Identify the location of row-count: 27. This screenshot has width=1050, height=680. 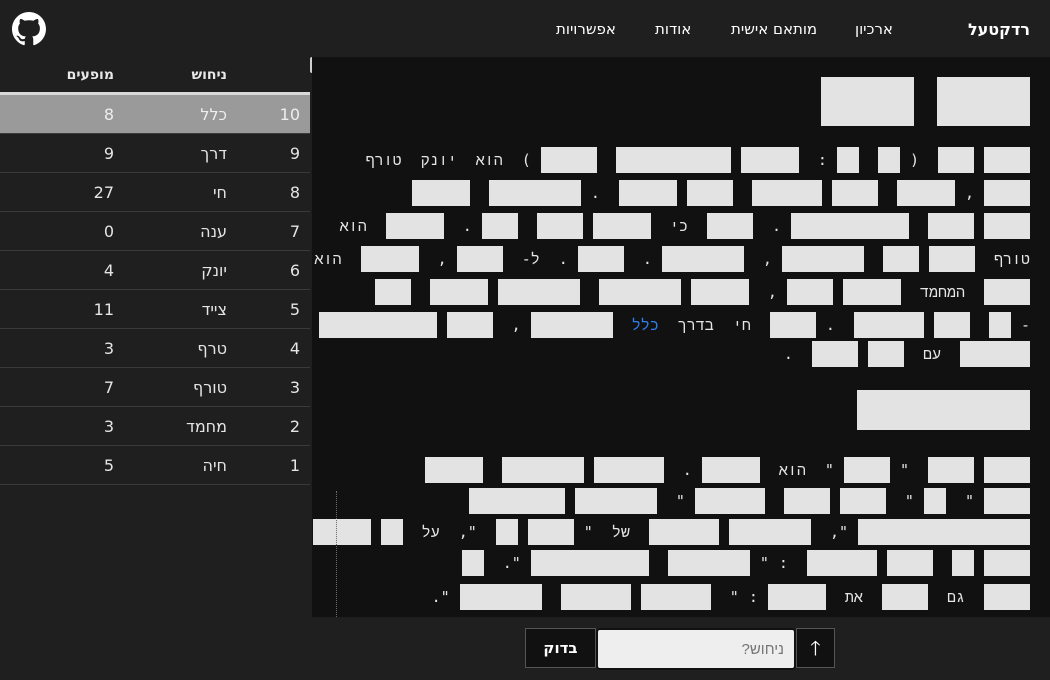
(103, 192).